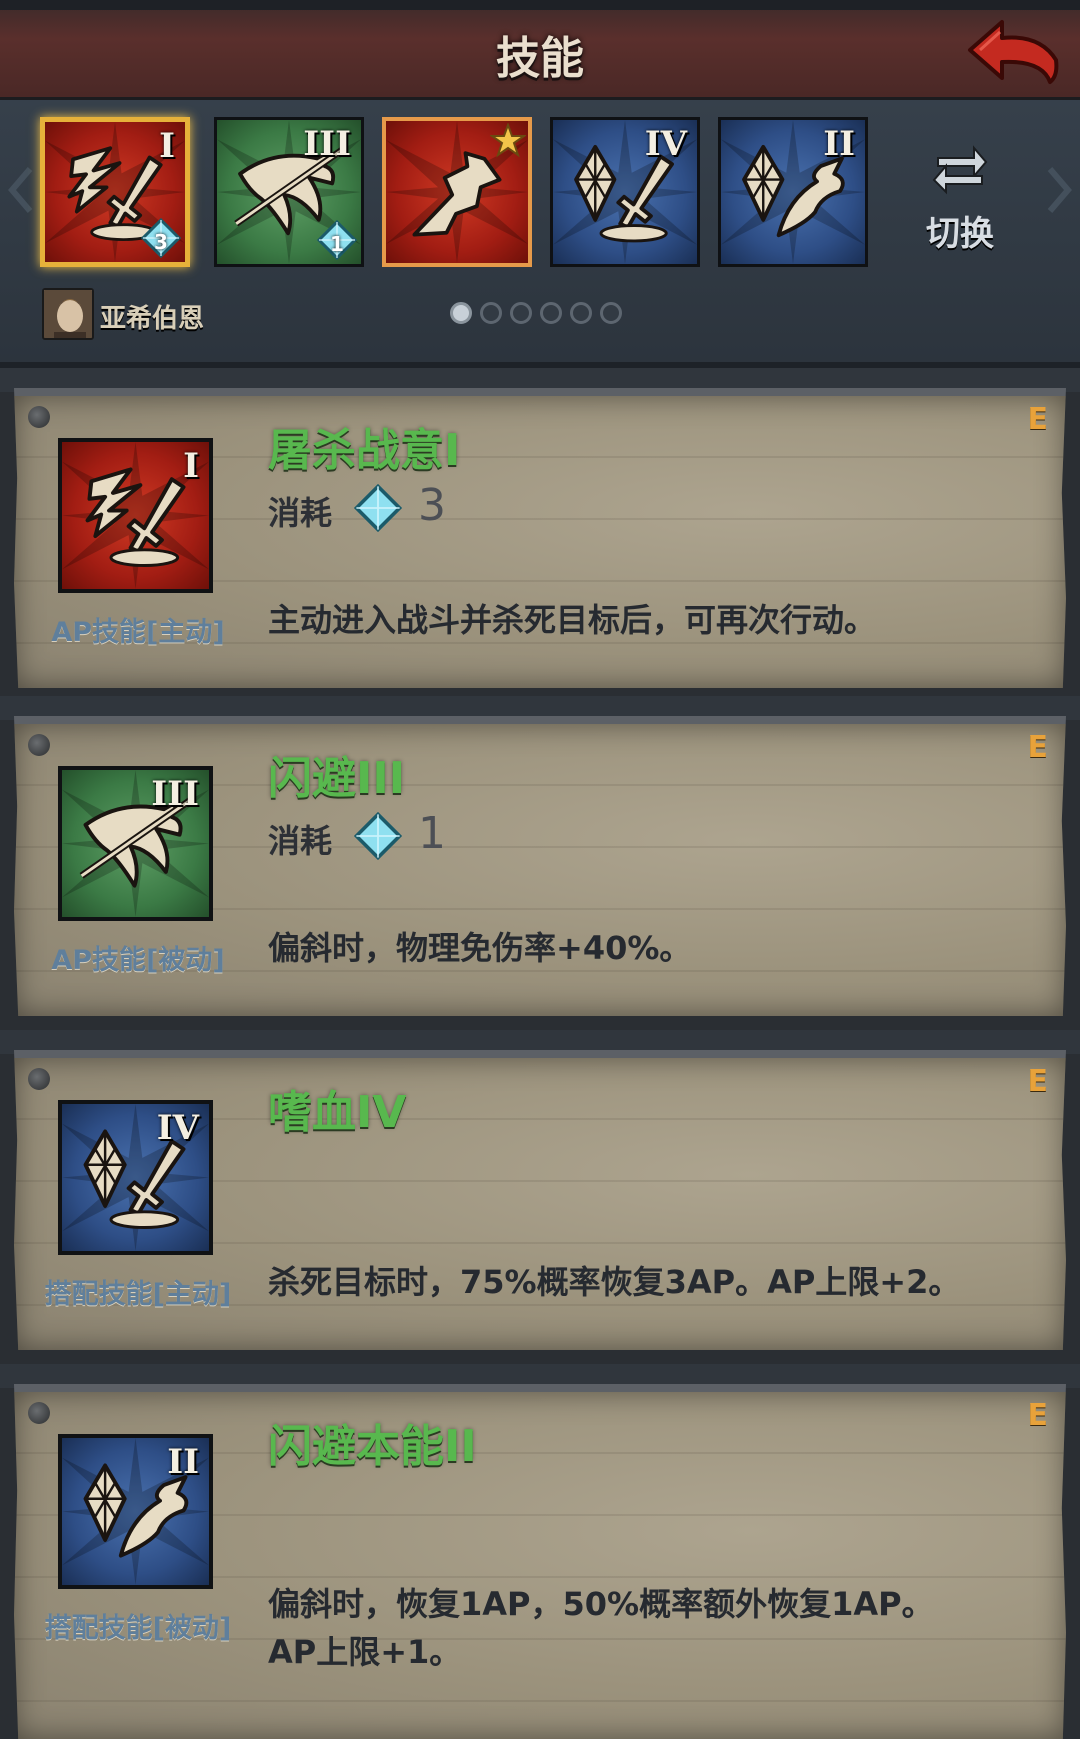 The image size is (1080, 1739). Describe the element at coordinates (327, 144) in the screenshot. I see `slot-level: III` at that location.